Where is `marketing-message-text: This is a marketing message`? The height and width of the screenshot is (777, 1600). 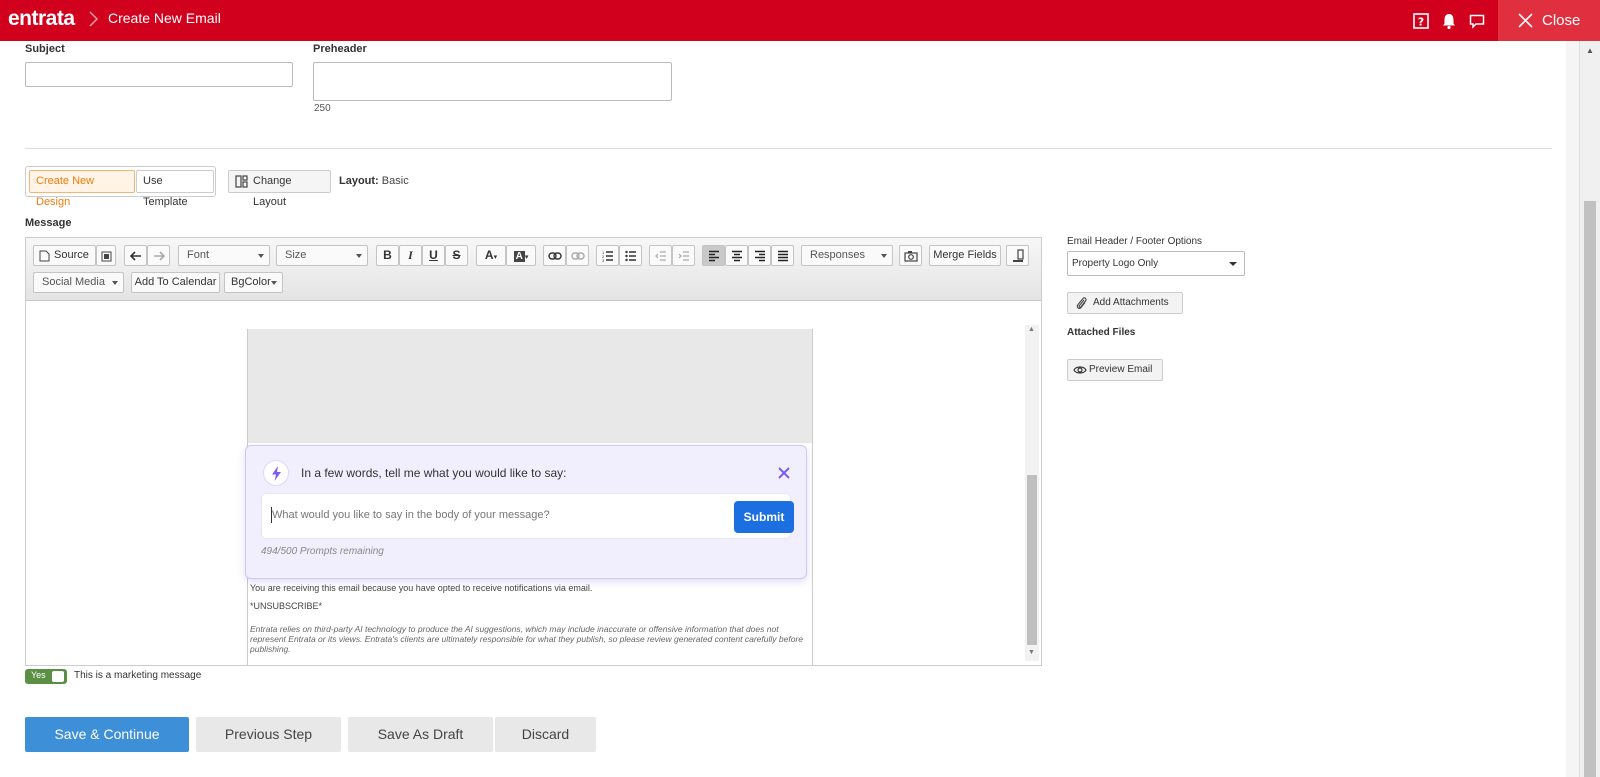 marketing-message-text: This is a marketing message is located at coordinates (138, 675).